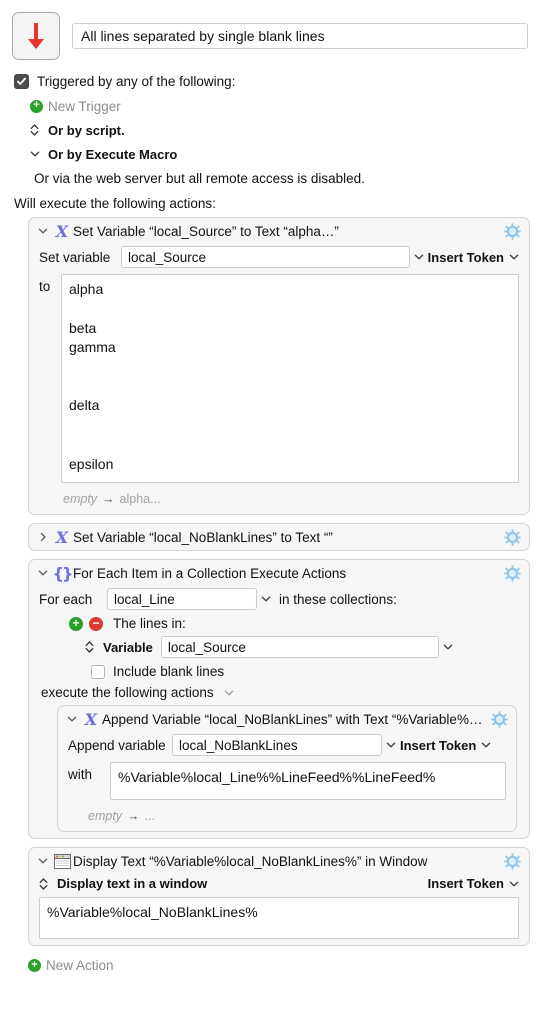 This screenshot has width=540, height=1018. Describe the element at coordinates (76, 623) in the screenshot. I see `add-collection-icon: +` at that location.